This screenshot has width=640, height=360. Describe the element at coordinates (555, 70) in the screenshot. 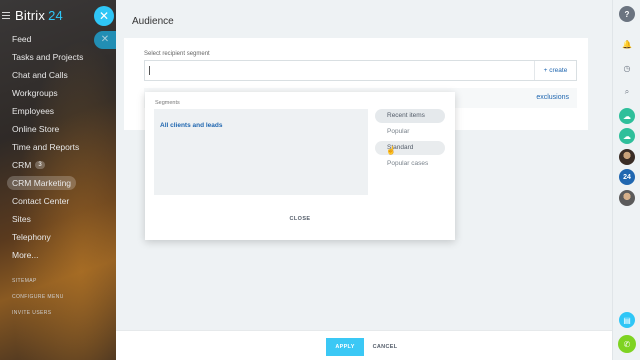

I see `create-segment-button: + create` at that location.